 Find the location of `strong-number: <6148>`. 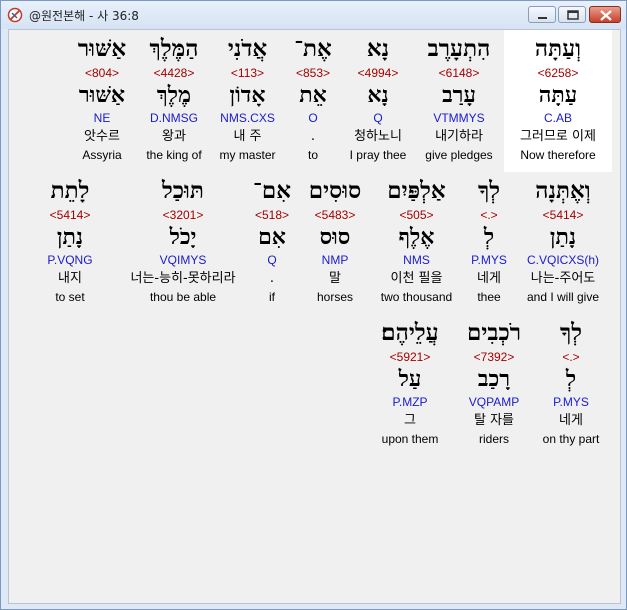

strong-number: <6148> is located at coordinates (459, 73).